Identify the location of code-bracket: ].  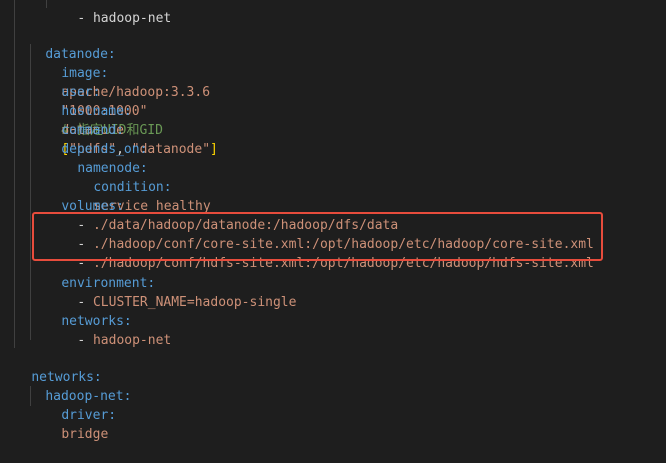
(214, 149).